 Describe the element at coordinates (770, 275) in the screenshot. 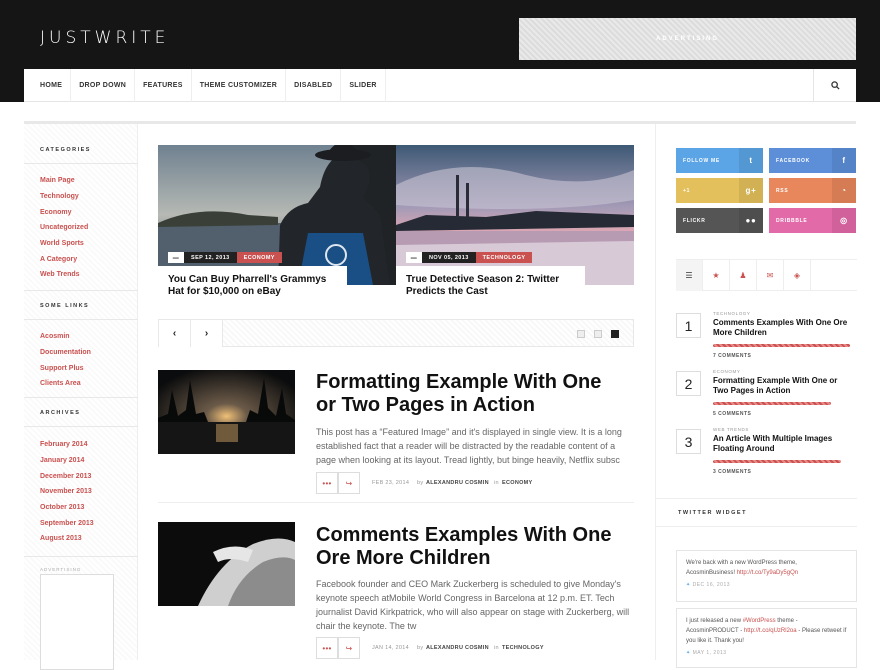

I see `tab-comments: ✉` at that location.